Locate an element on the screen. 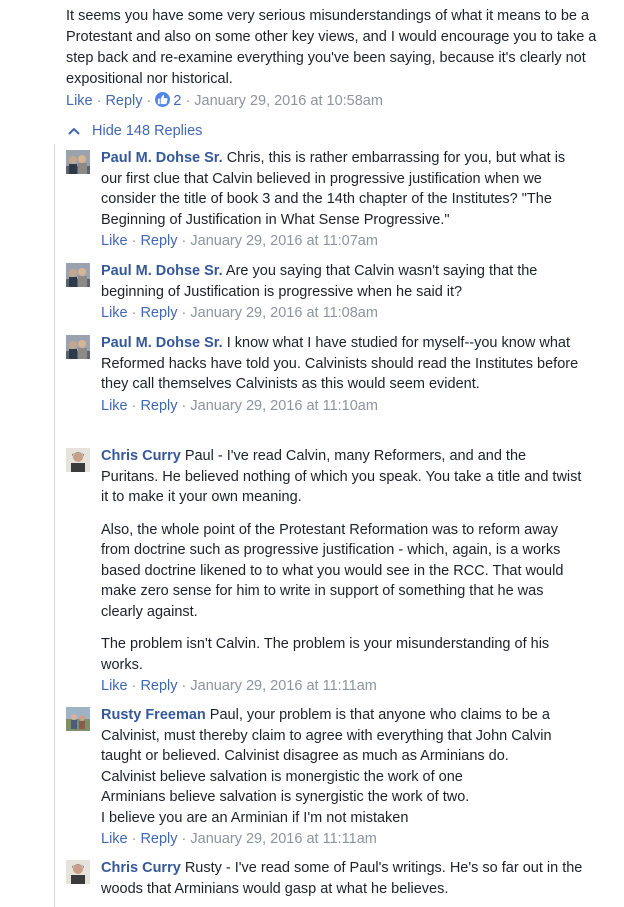 The height and width of the screenshot is (907, 624). top-comment-actions: Like · Reply · 2 · January 29, 2016 at 10:58am is located at coordinates (224, 101).